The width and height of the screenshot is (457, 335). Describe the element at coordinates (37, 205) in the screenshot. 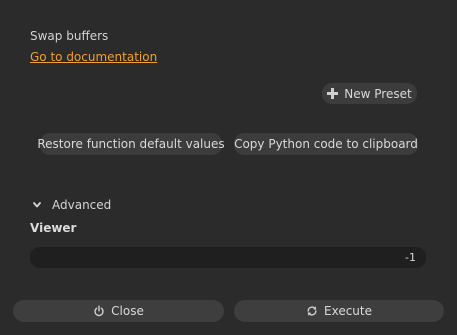

I see `chevron-down-icon` at that location.